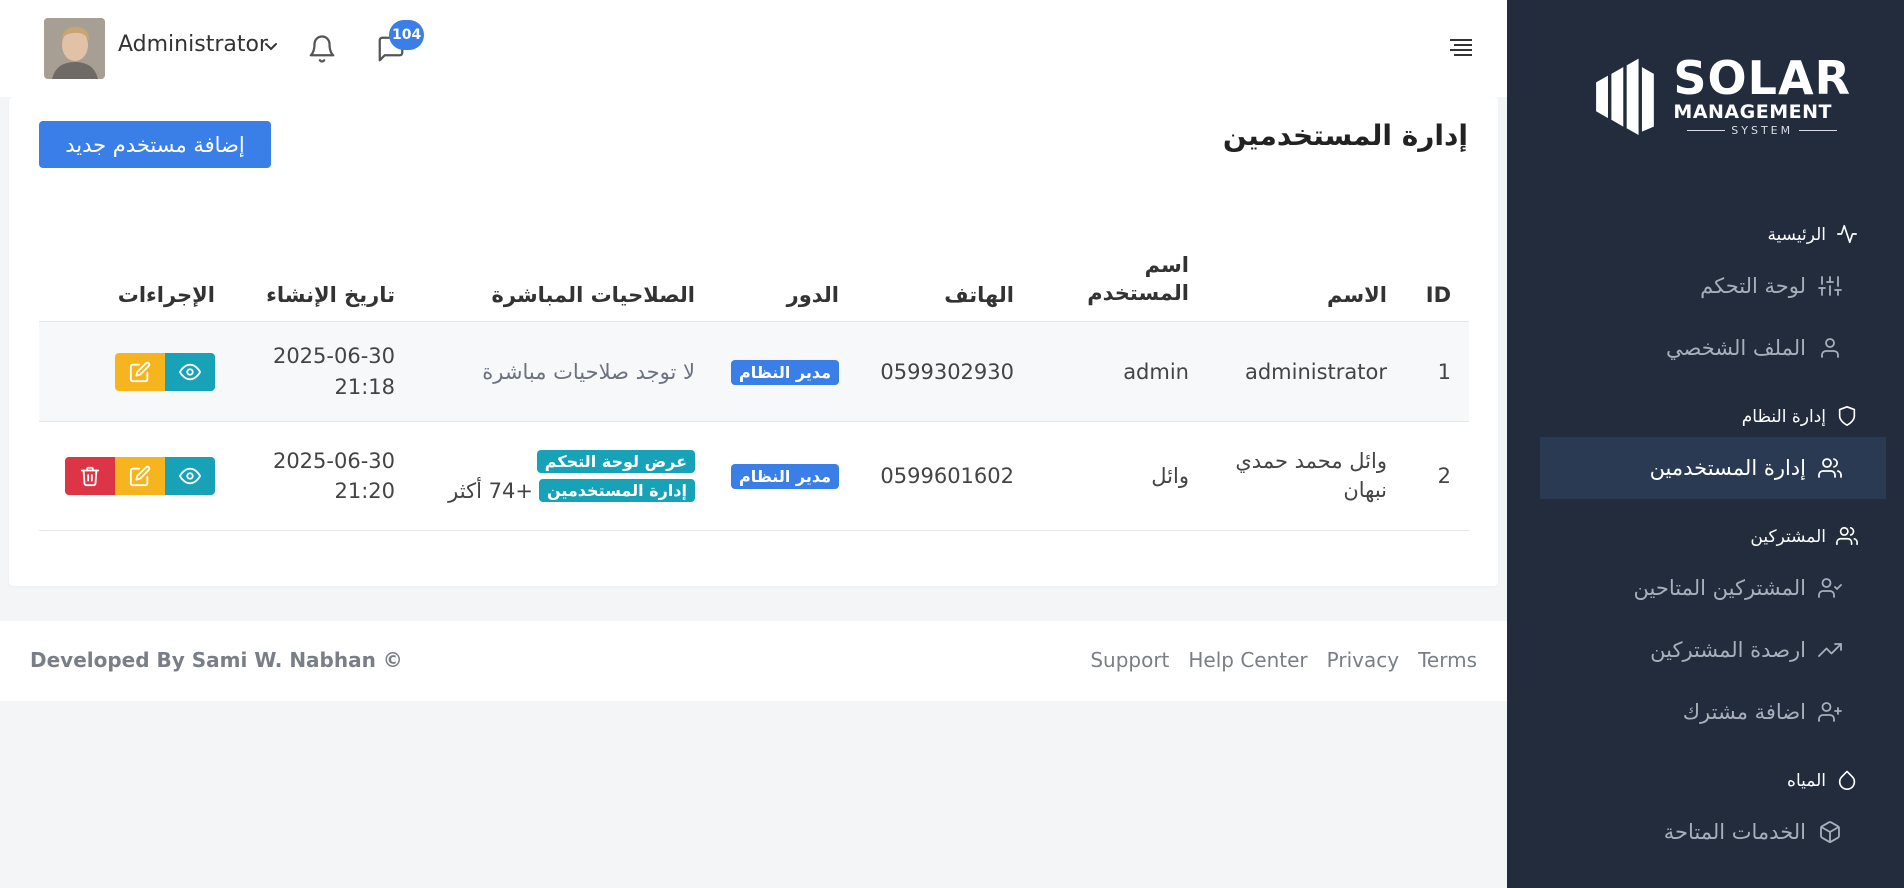  What do you see at coordinates (1311, 475) in the screenshot?
I see `cell-name: وائل محمد حمدي نبهان` at bounding box center [1311, 475].